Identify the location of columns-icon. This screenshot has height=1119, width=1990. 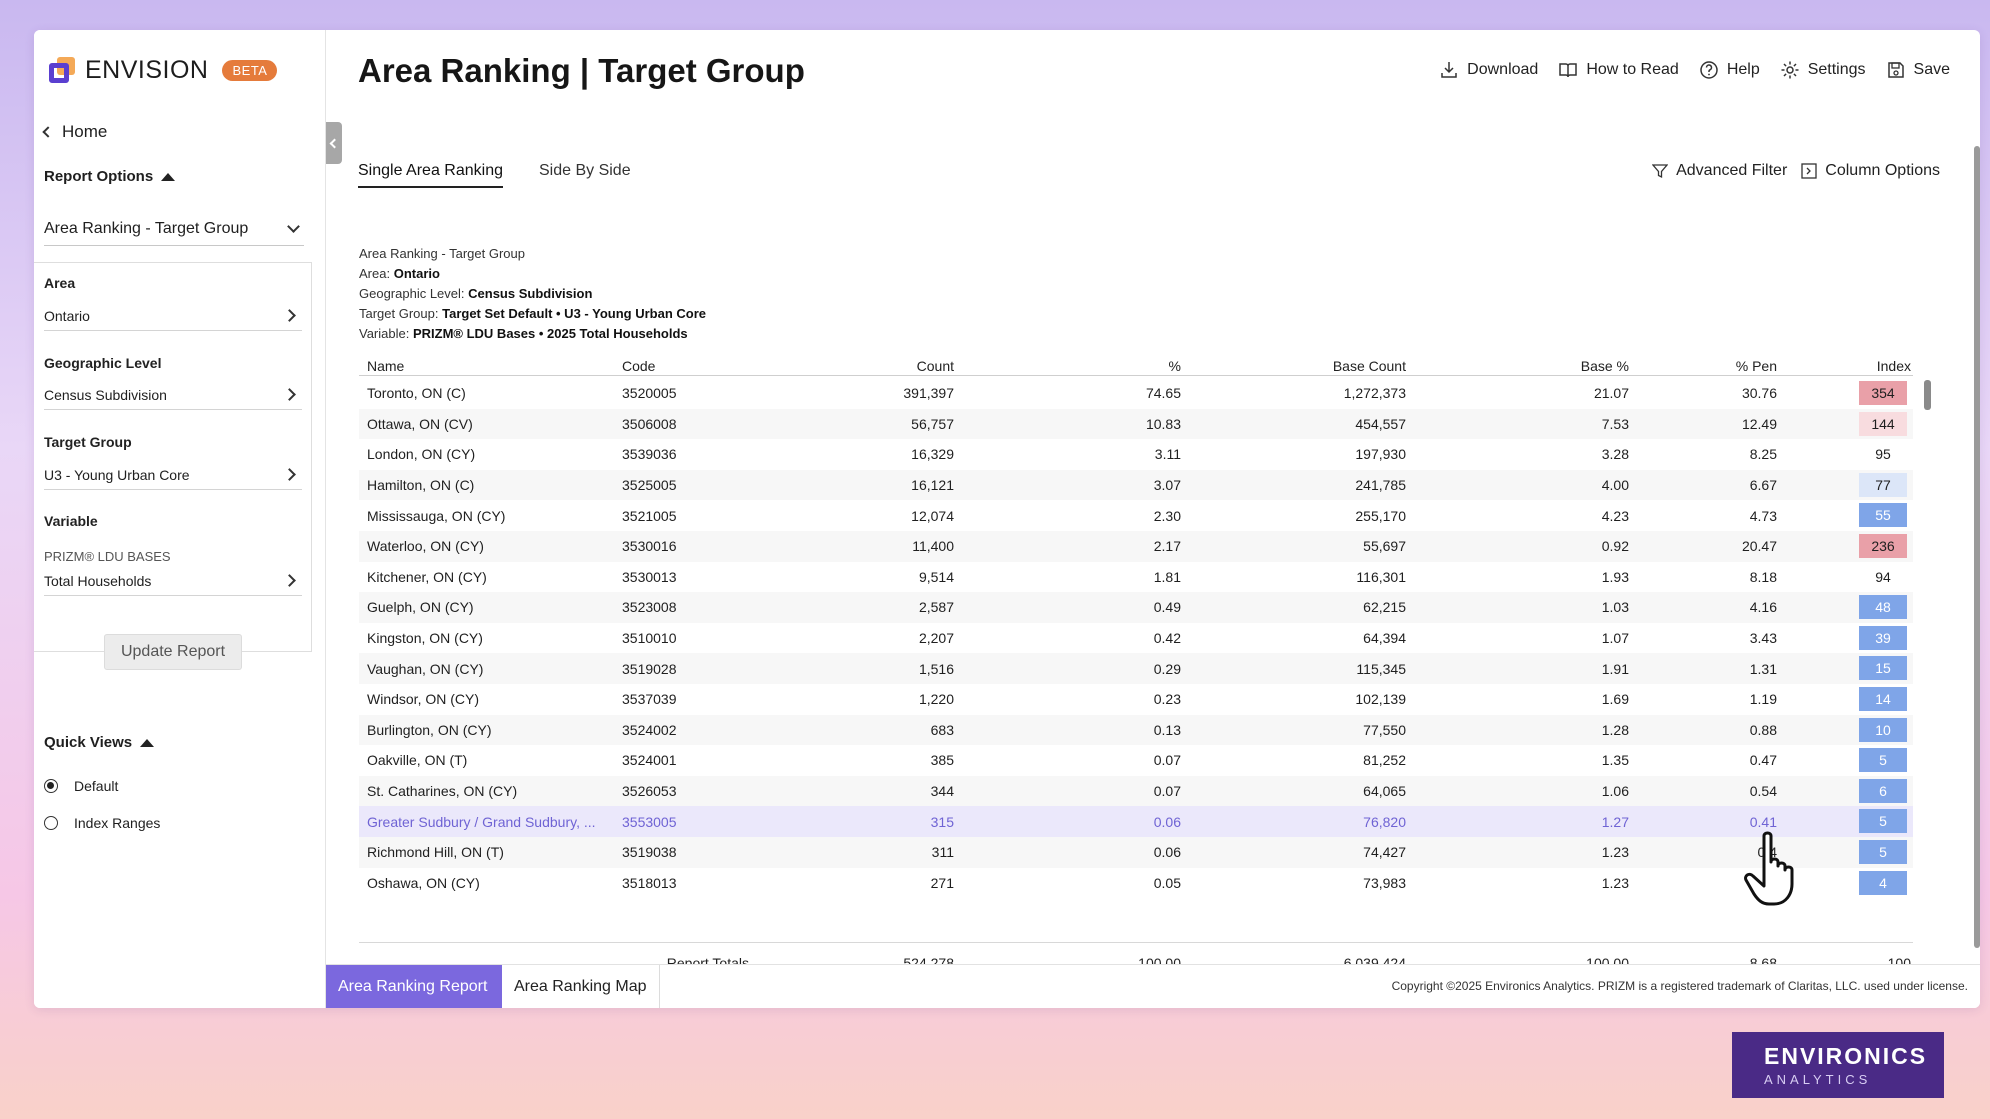
(1809, 171).